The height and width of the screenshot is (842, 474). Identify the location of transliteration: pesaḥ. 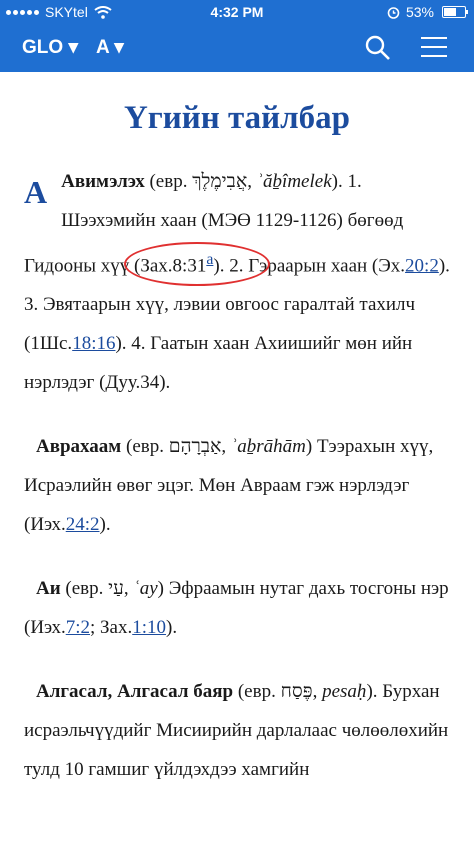
(344, 692).